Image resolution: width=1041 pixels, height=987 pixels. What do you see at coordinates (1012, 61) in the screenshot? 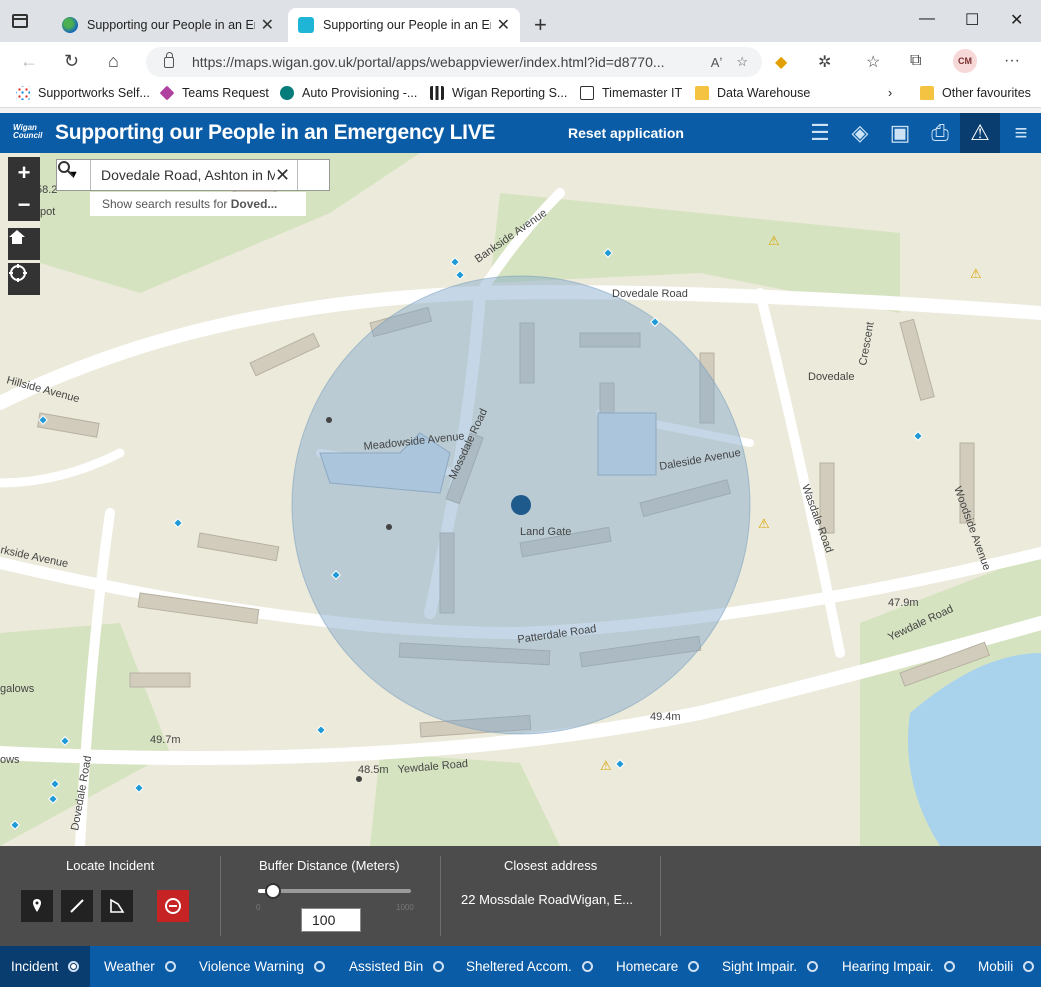
I see `more-icon: ···` at bounding box center [1012, 61].